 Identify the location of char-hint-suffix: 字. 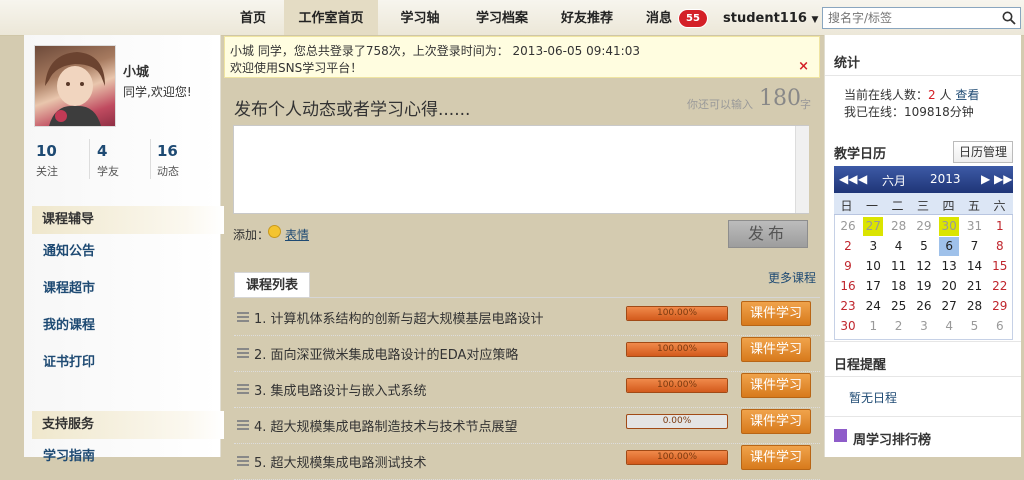
(805, 104).